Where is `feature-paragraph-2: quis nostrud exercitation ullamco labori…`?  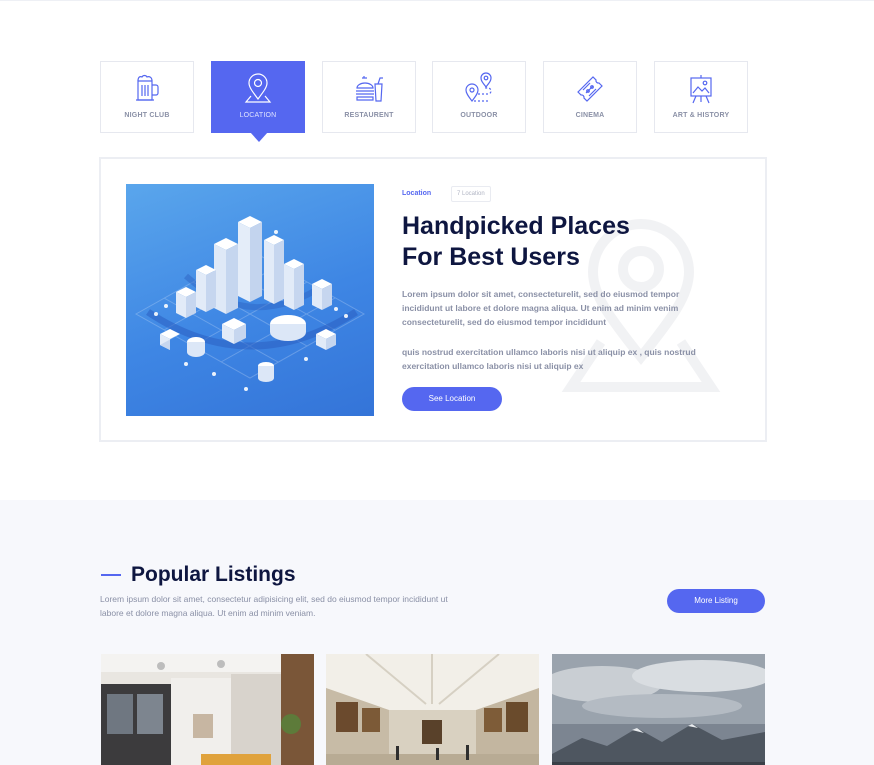
feature-paragraph-2: quis nostrud exercitation ullamco labori… is located at coordinates (549, 359).